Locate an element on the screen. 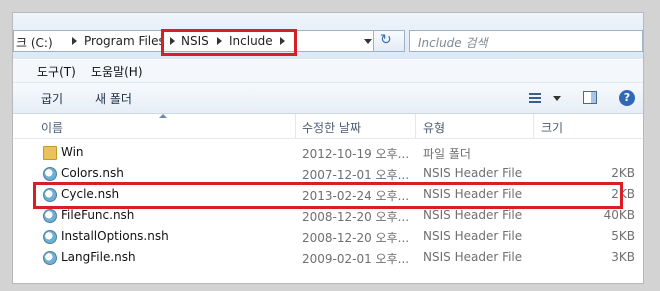  folder-icon is located at coordinates (50, 153).